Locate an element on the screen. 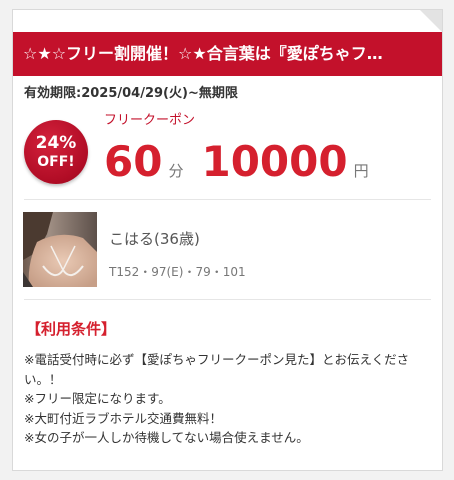  condition-item: ※大町付近ラブホテル交通費無料！ is located at coordinates (123, 418).